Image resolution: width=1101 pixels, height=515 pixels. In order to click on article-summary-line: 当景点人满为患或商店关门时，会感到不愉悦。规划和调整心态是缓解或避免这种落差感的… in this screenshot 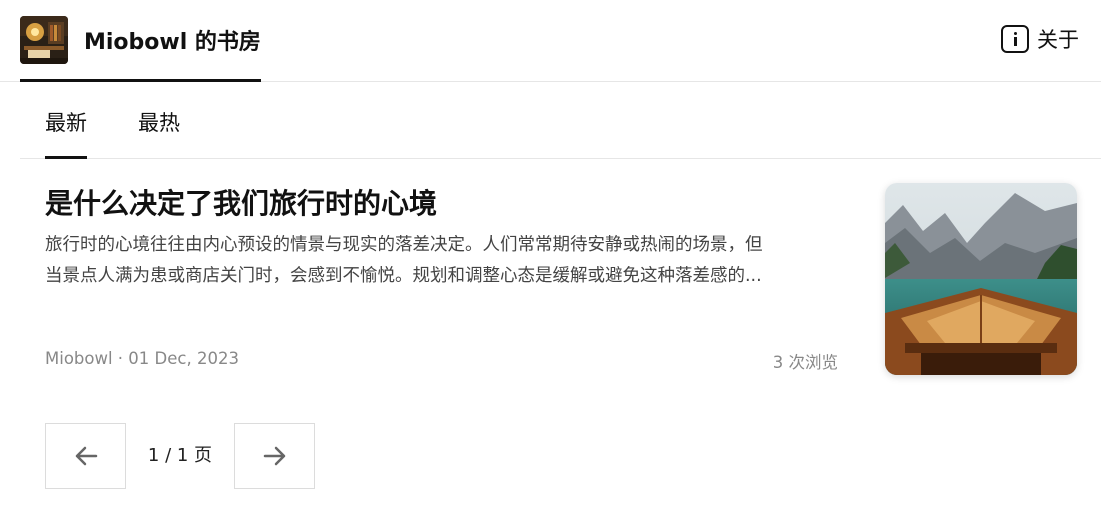, I will do `click(403, 276)`.